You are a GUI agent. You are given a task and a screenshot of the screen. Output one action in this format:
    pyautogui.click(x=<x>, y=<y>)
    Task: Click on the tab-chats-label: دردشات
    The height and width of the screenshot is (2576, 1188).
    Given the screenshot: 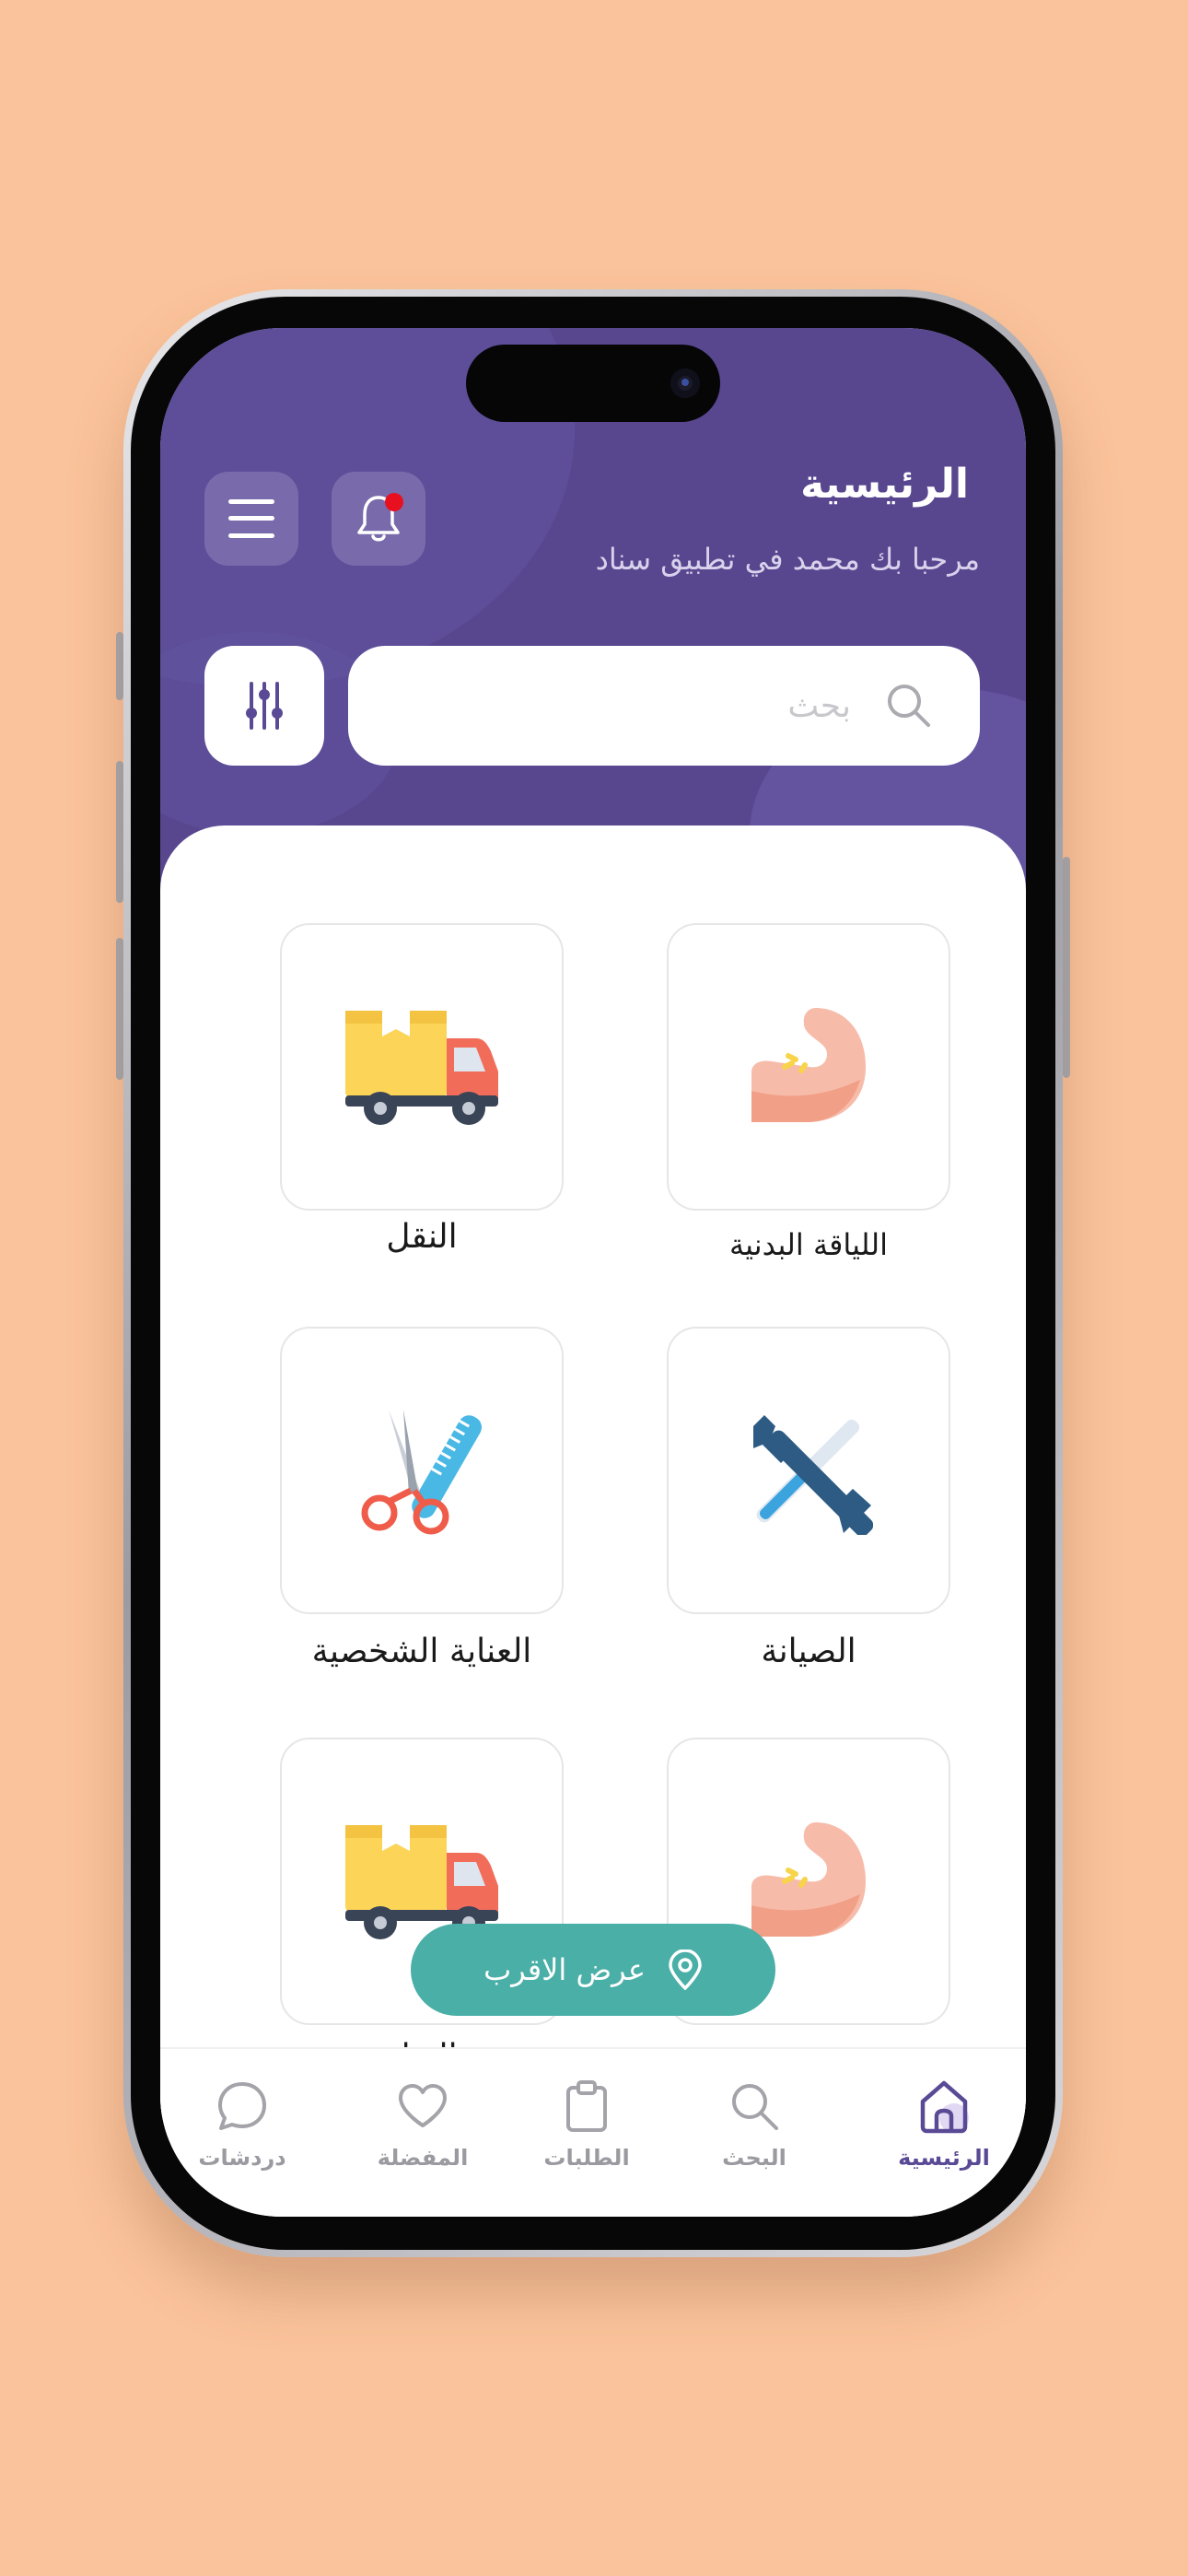 What is the action you would take?
    pyautogui.click(x=242, y=2158)
    